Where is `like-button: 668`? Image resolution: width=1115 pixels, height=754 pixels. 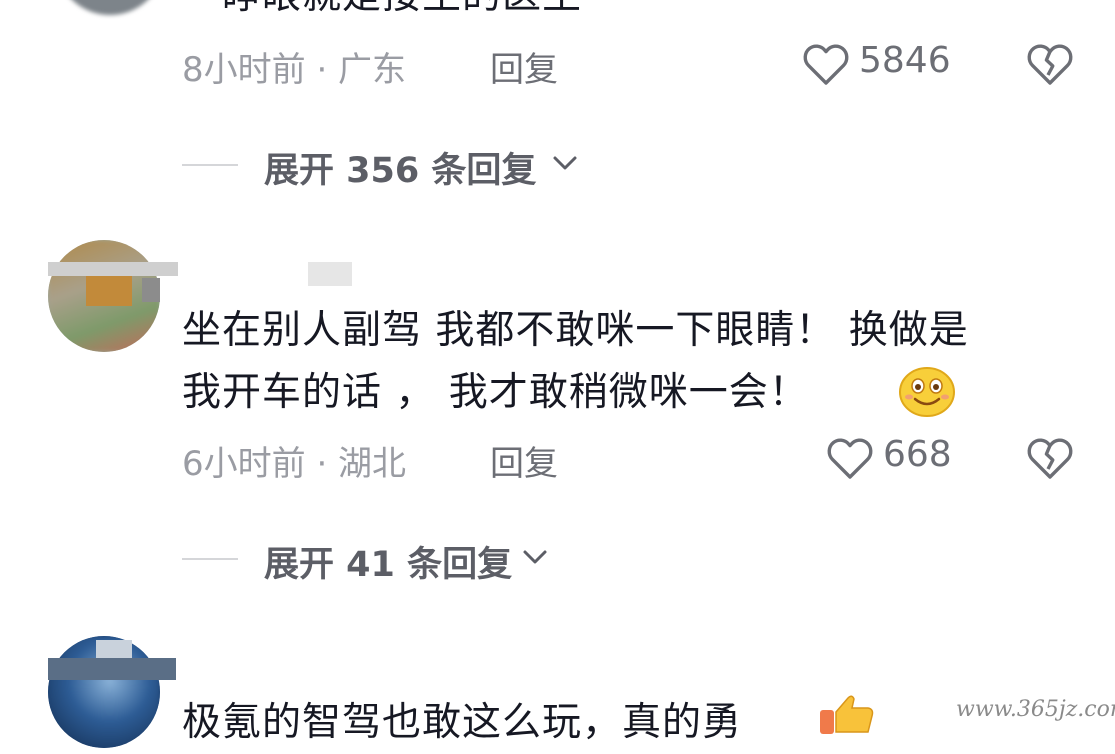 like-button: 668 is located at coordinates (896, 459).